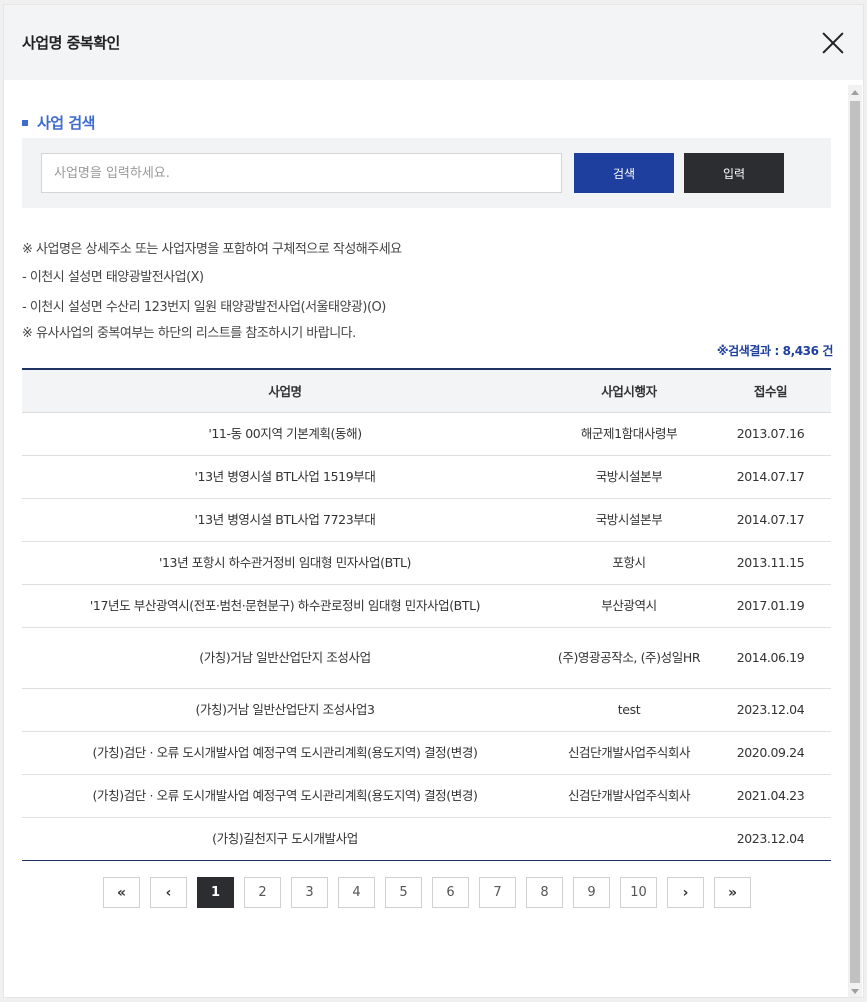  What do you see at coordinates (770, 390) in the screenshot?
I see `header-received-date: 접수일` at bounding box center [770, 390].